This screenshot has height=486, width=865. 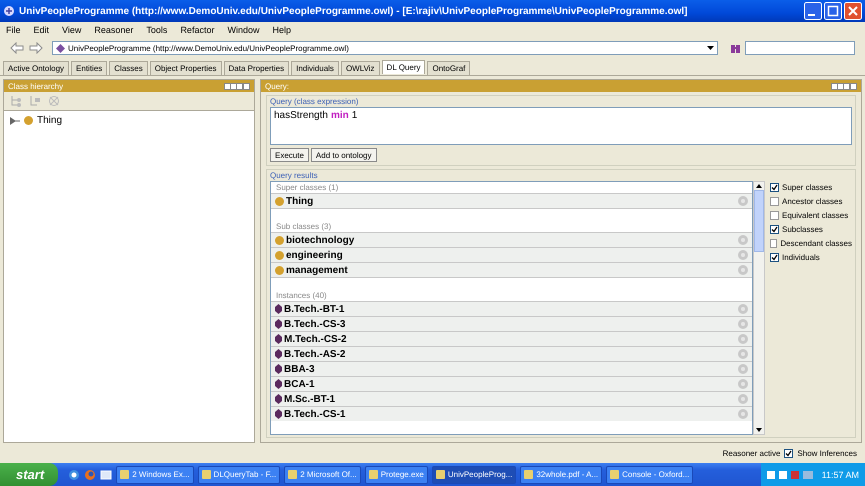 What do you see at coordinates (303, 226) in the screenshot?
I see `section-header: Sub classes (3)` at bounding box center [303, 226].